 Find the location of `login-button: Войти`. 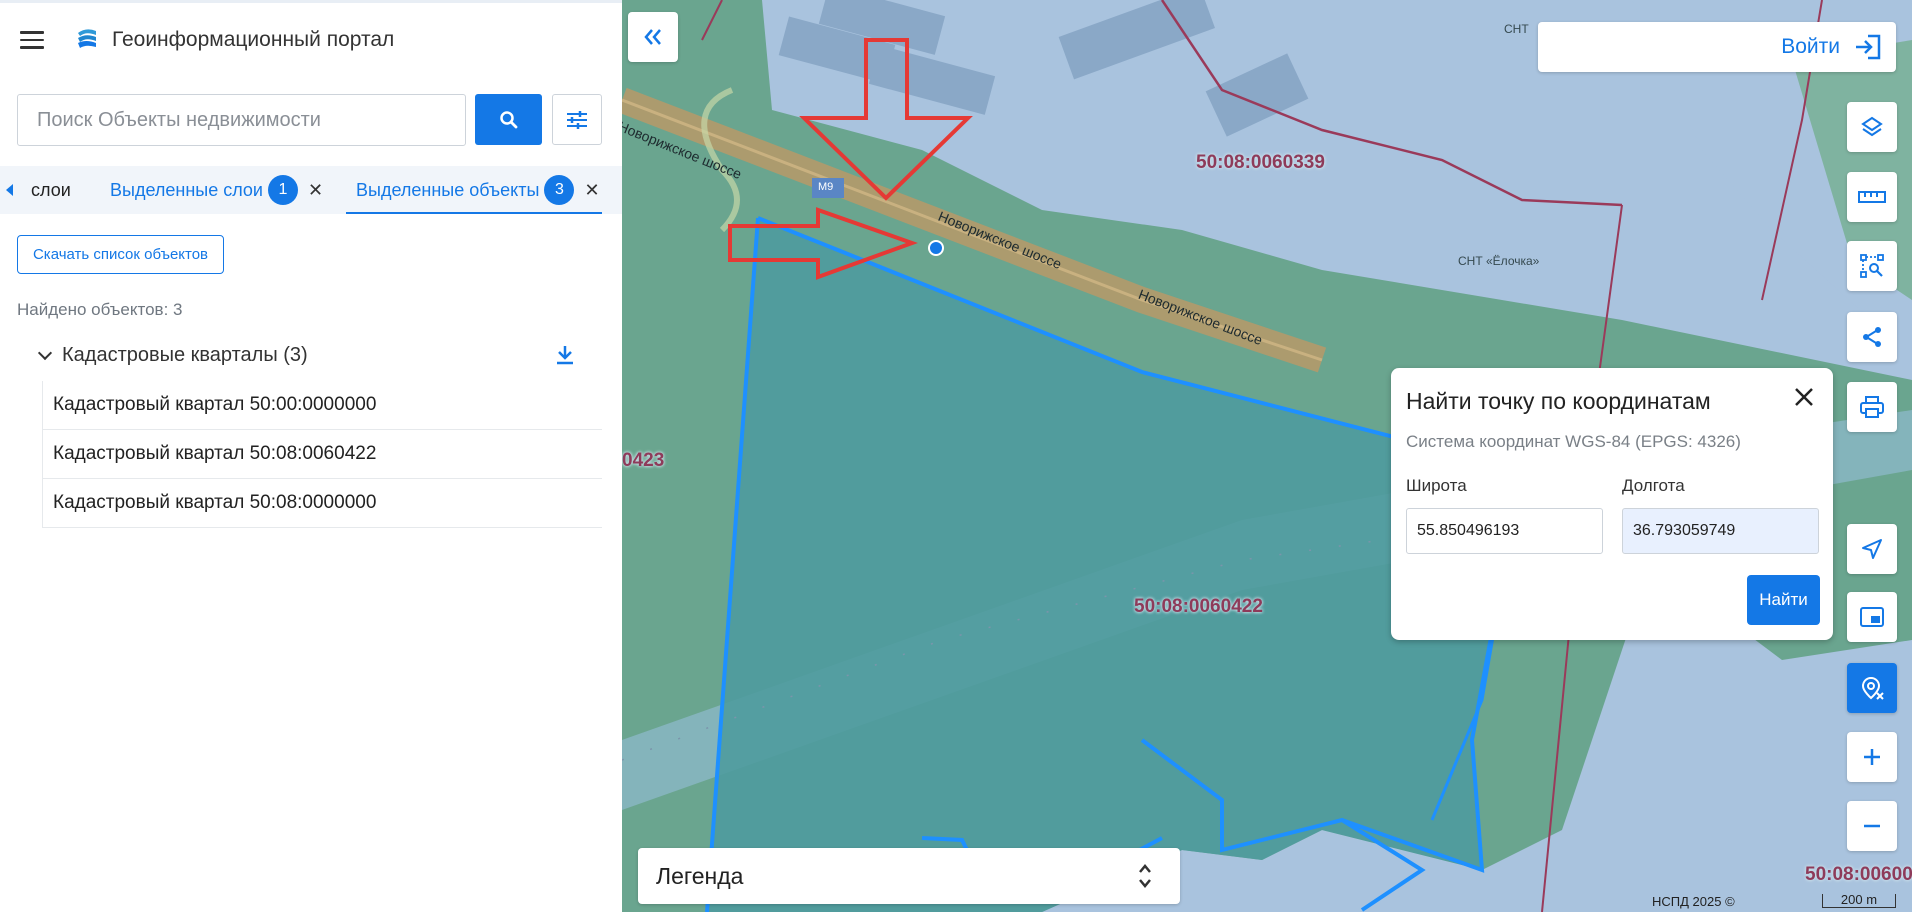

login-button: Войти is located at coordinates (1717, 47).